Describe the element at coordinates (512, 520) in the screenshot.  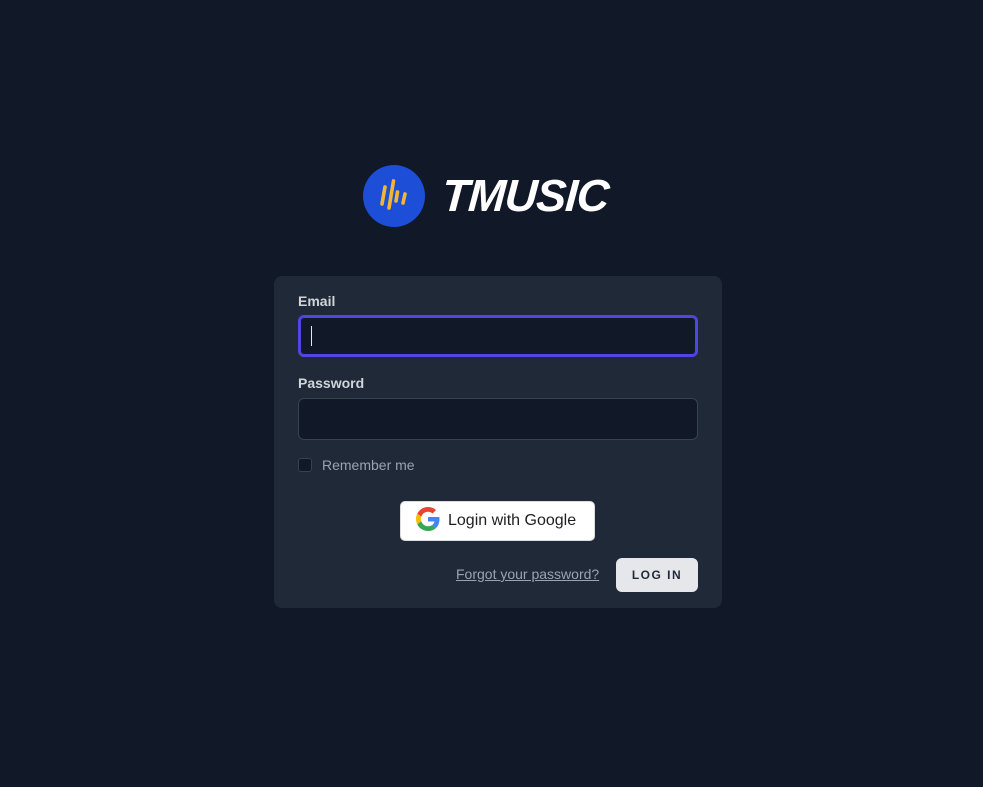
I see `google-button-label: Login with Google` at that location.